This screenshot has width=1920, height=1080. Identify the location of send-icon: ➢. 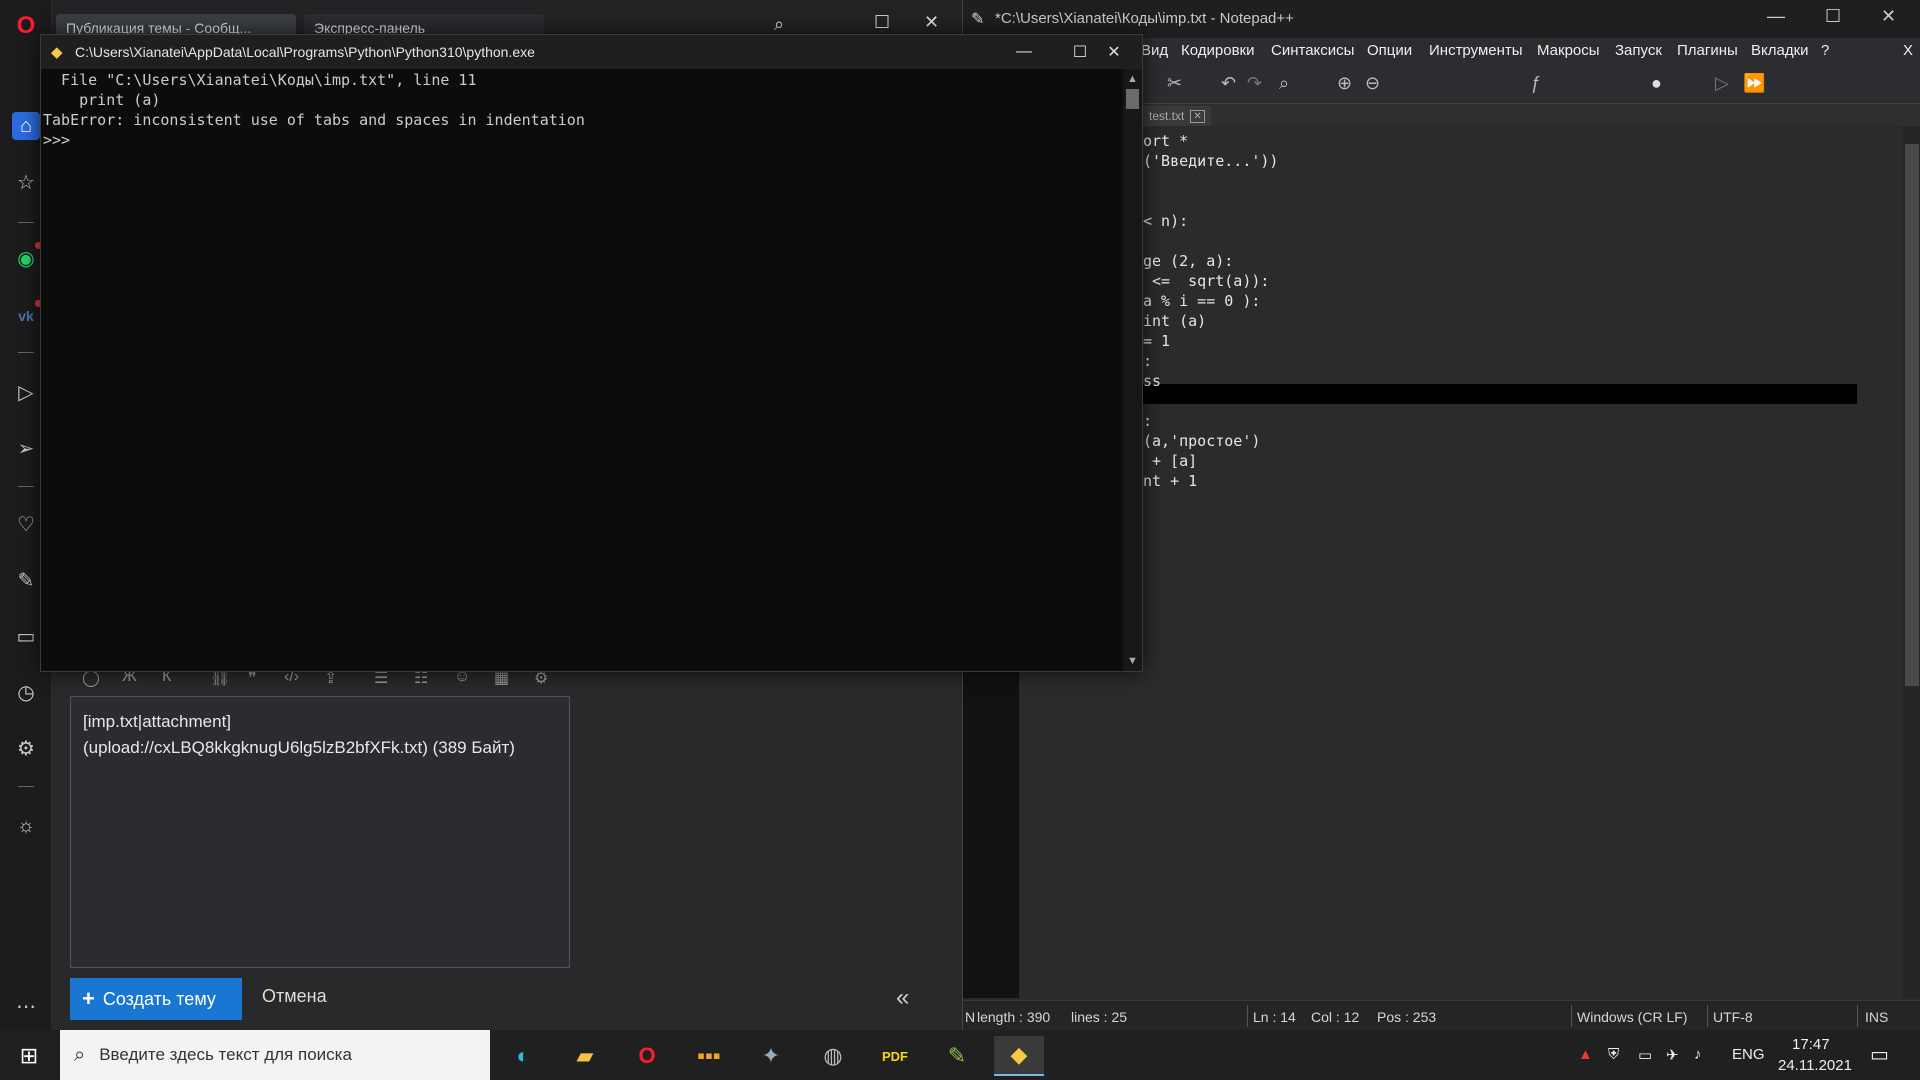
(26, 448).